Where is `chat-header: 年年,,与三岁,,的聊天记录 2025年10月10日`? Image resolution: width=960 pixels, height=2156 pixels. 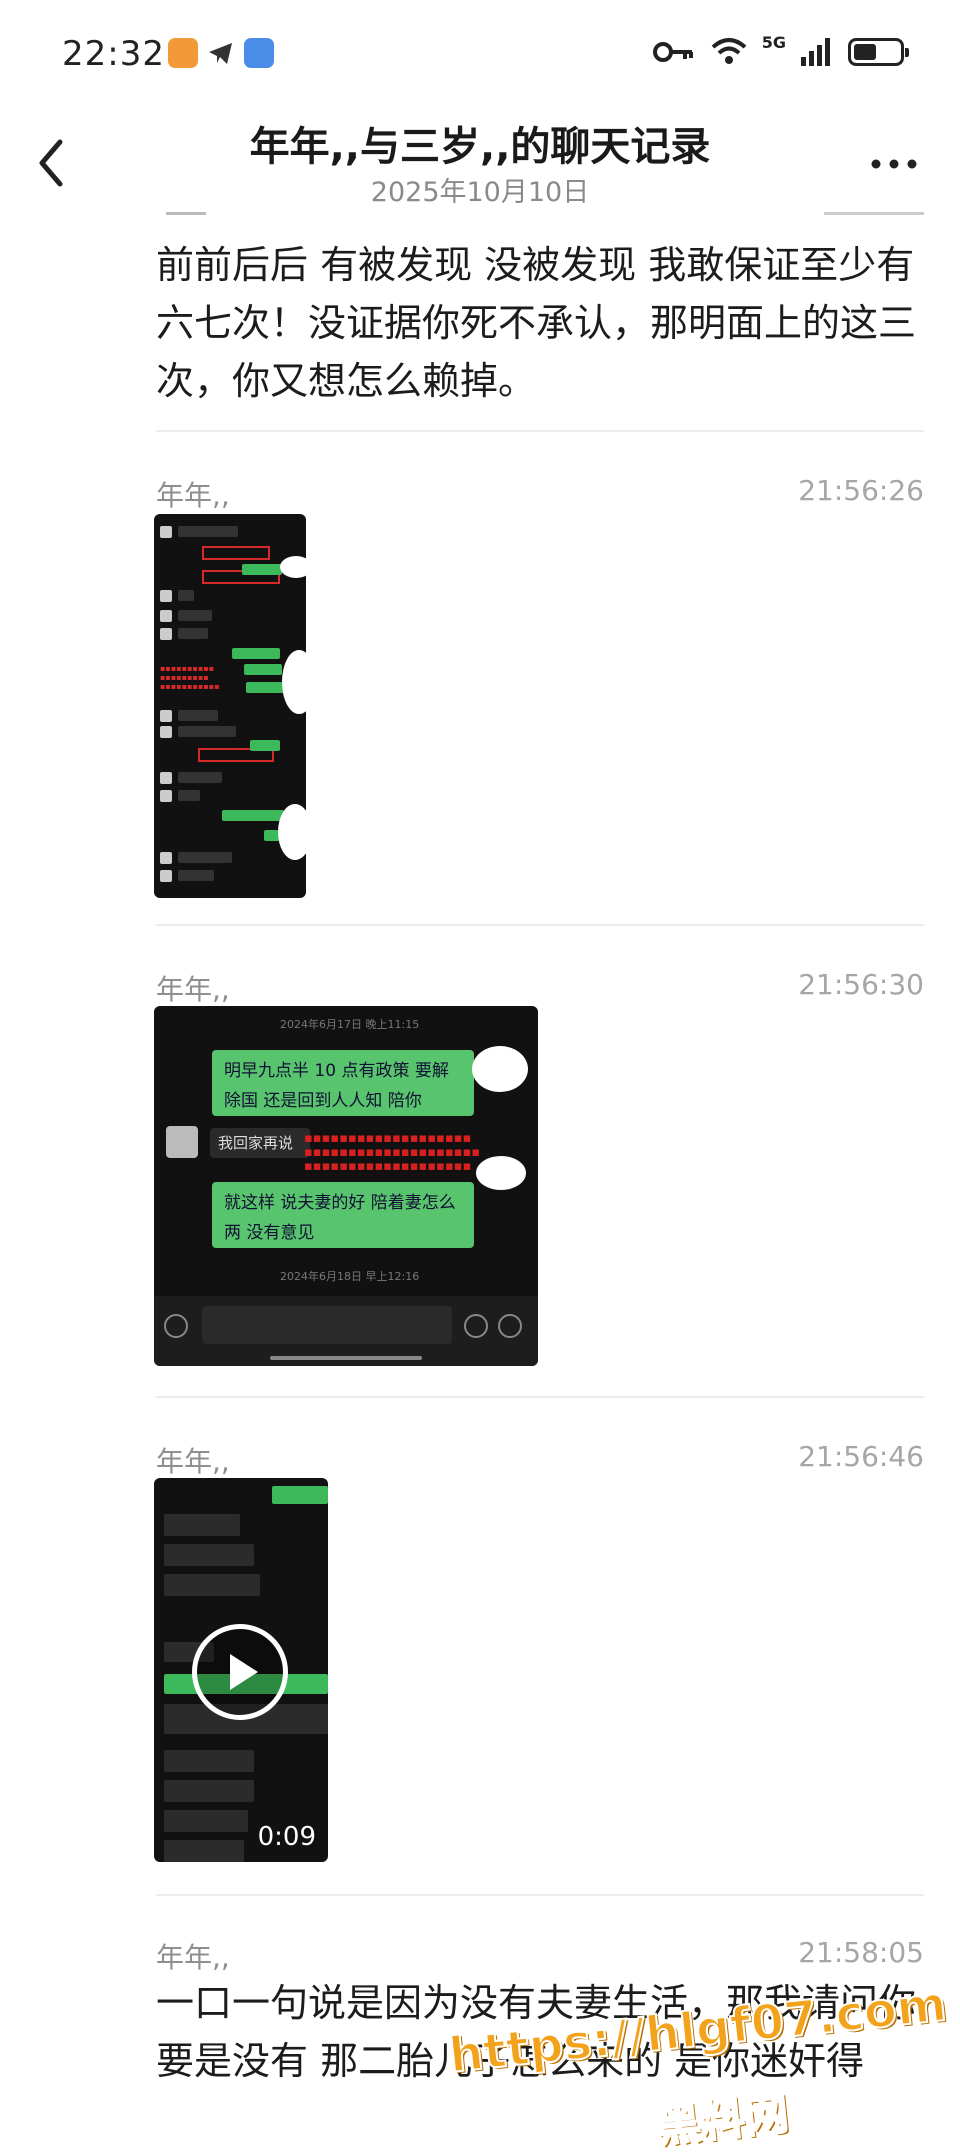 chat-header: 年年,,与三岁,,的聊天记录 2025年10月10日 is located at coordinates (480, 160).